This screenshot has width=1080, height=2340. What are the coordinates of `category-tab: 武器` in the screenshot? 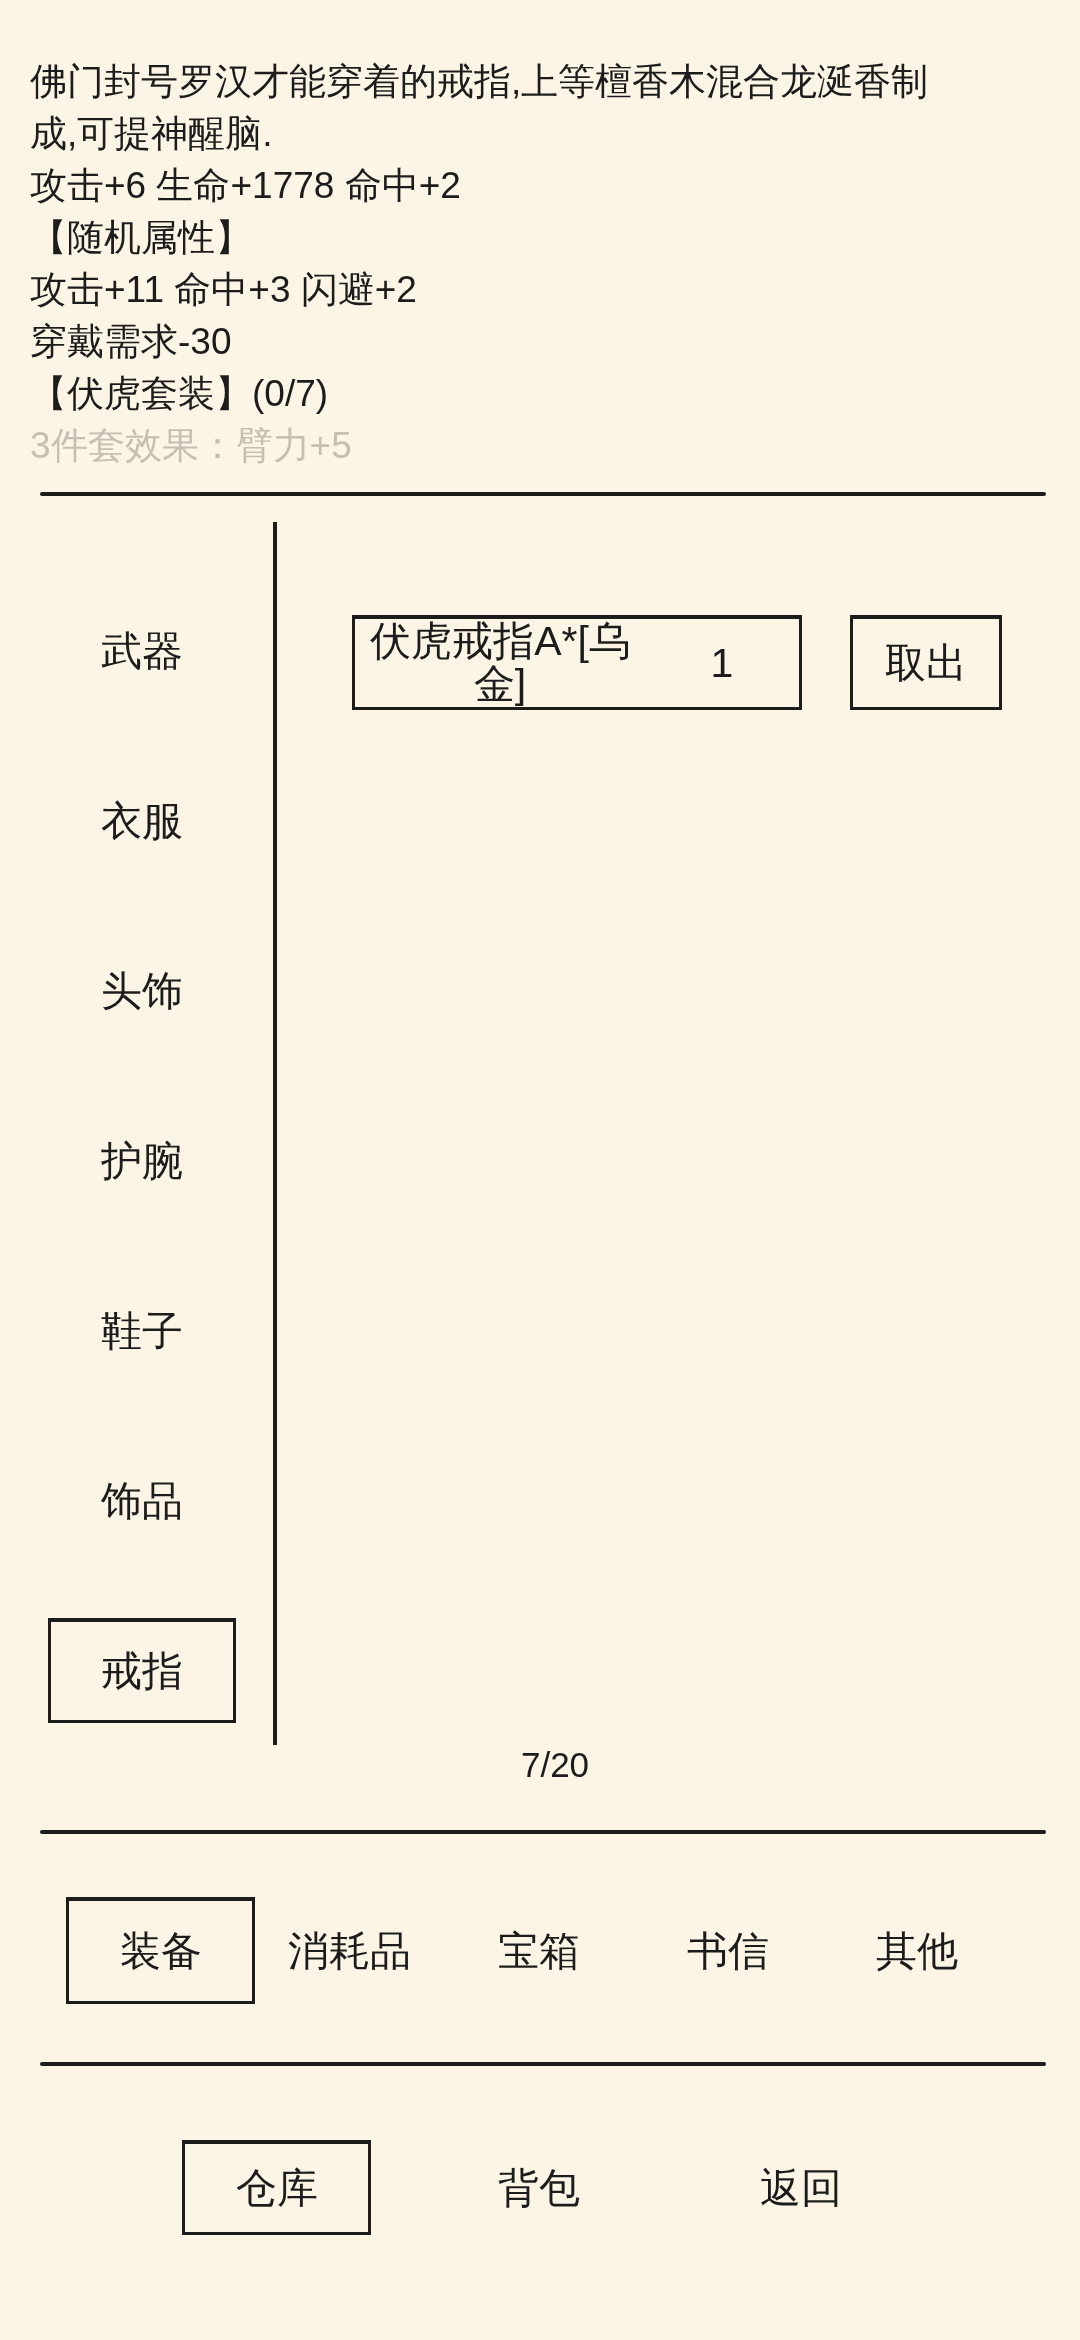 It's located at (142, 650).